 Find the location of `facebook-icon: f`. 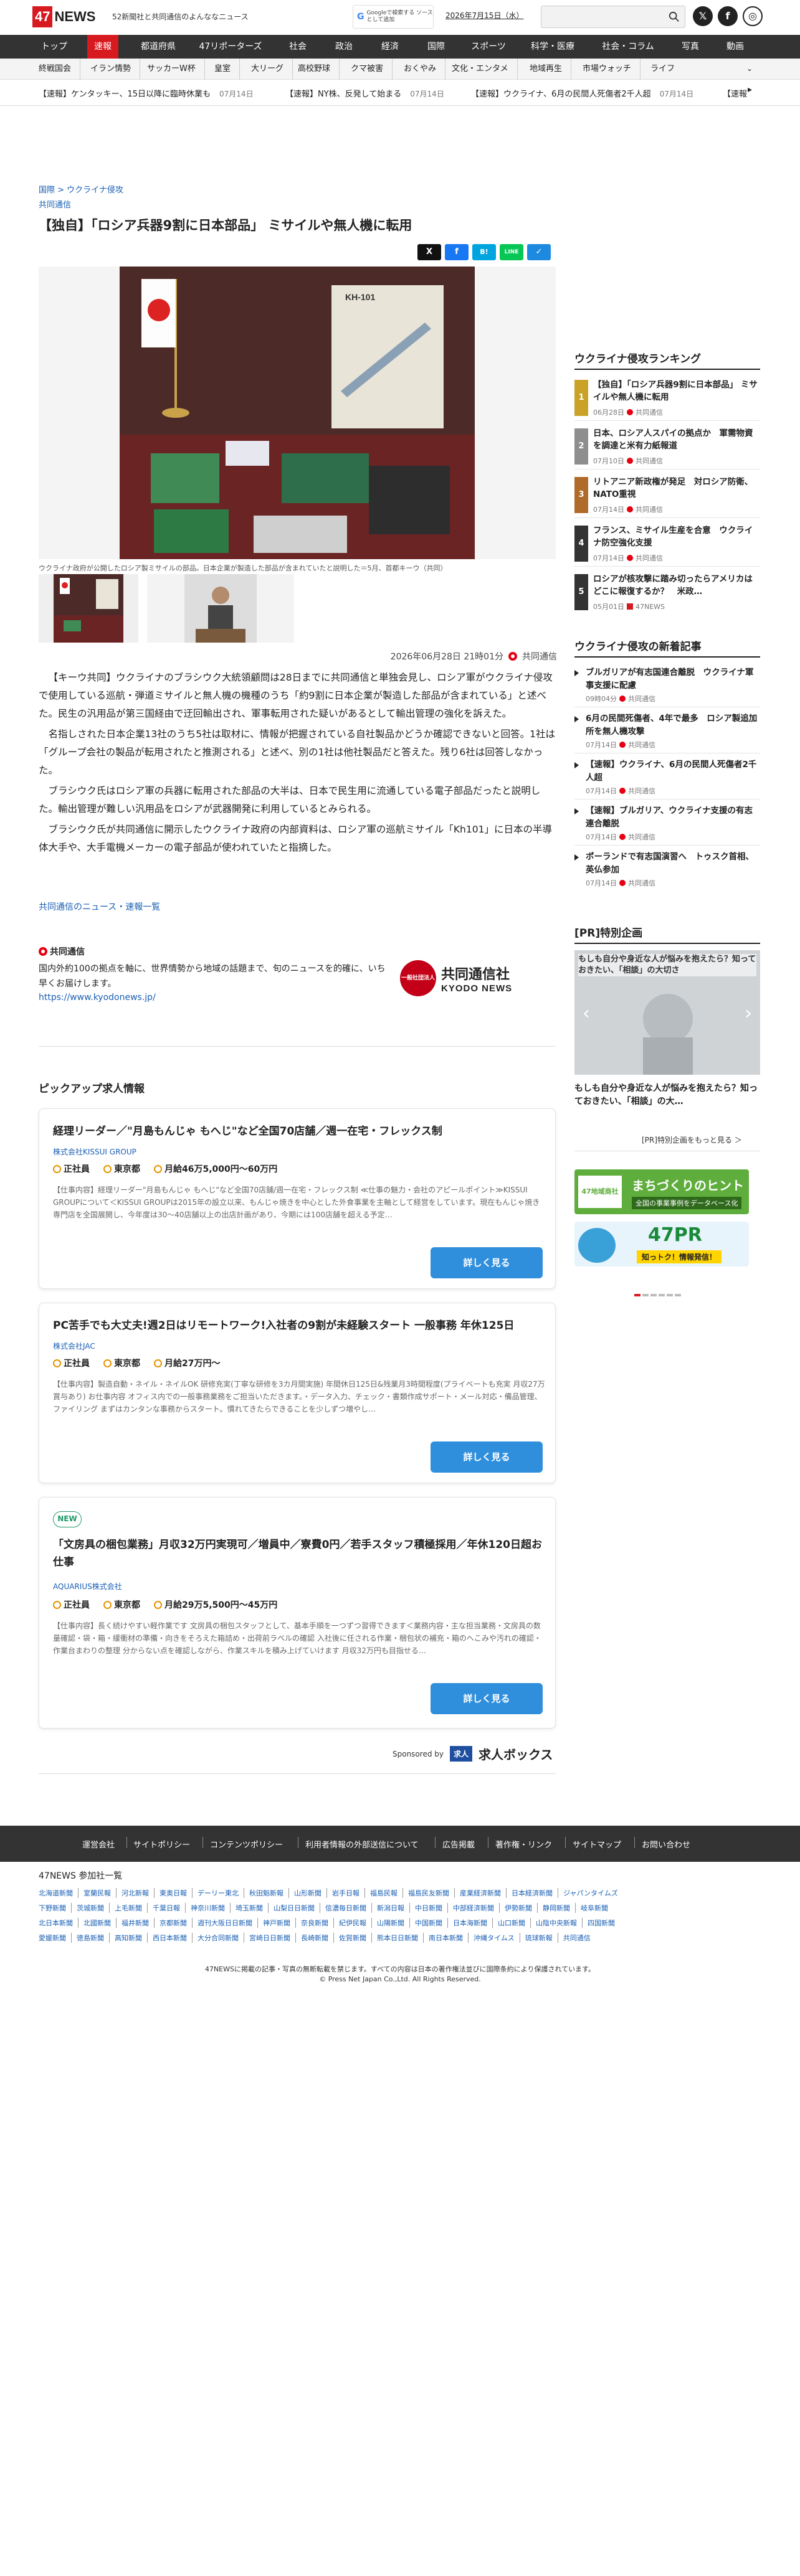

facebook-icon: f is located at coordinates (728, 16).